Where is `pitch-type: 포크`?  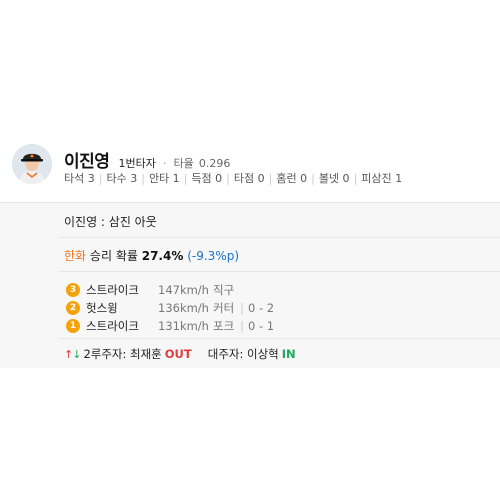 pitch-type: 포크 is located at coordinates (223, 326).